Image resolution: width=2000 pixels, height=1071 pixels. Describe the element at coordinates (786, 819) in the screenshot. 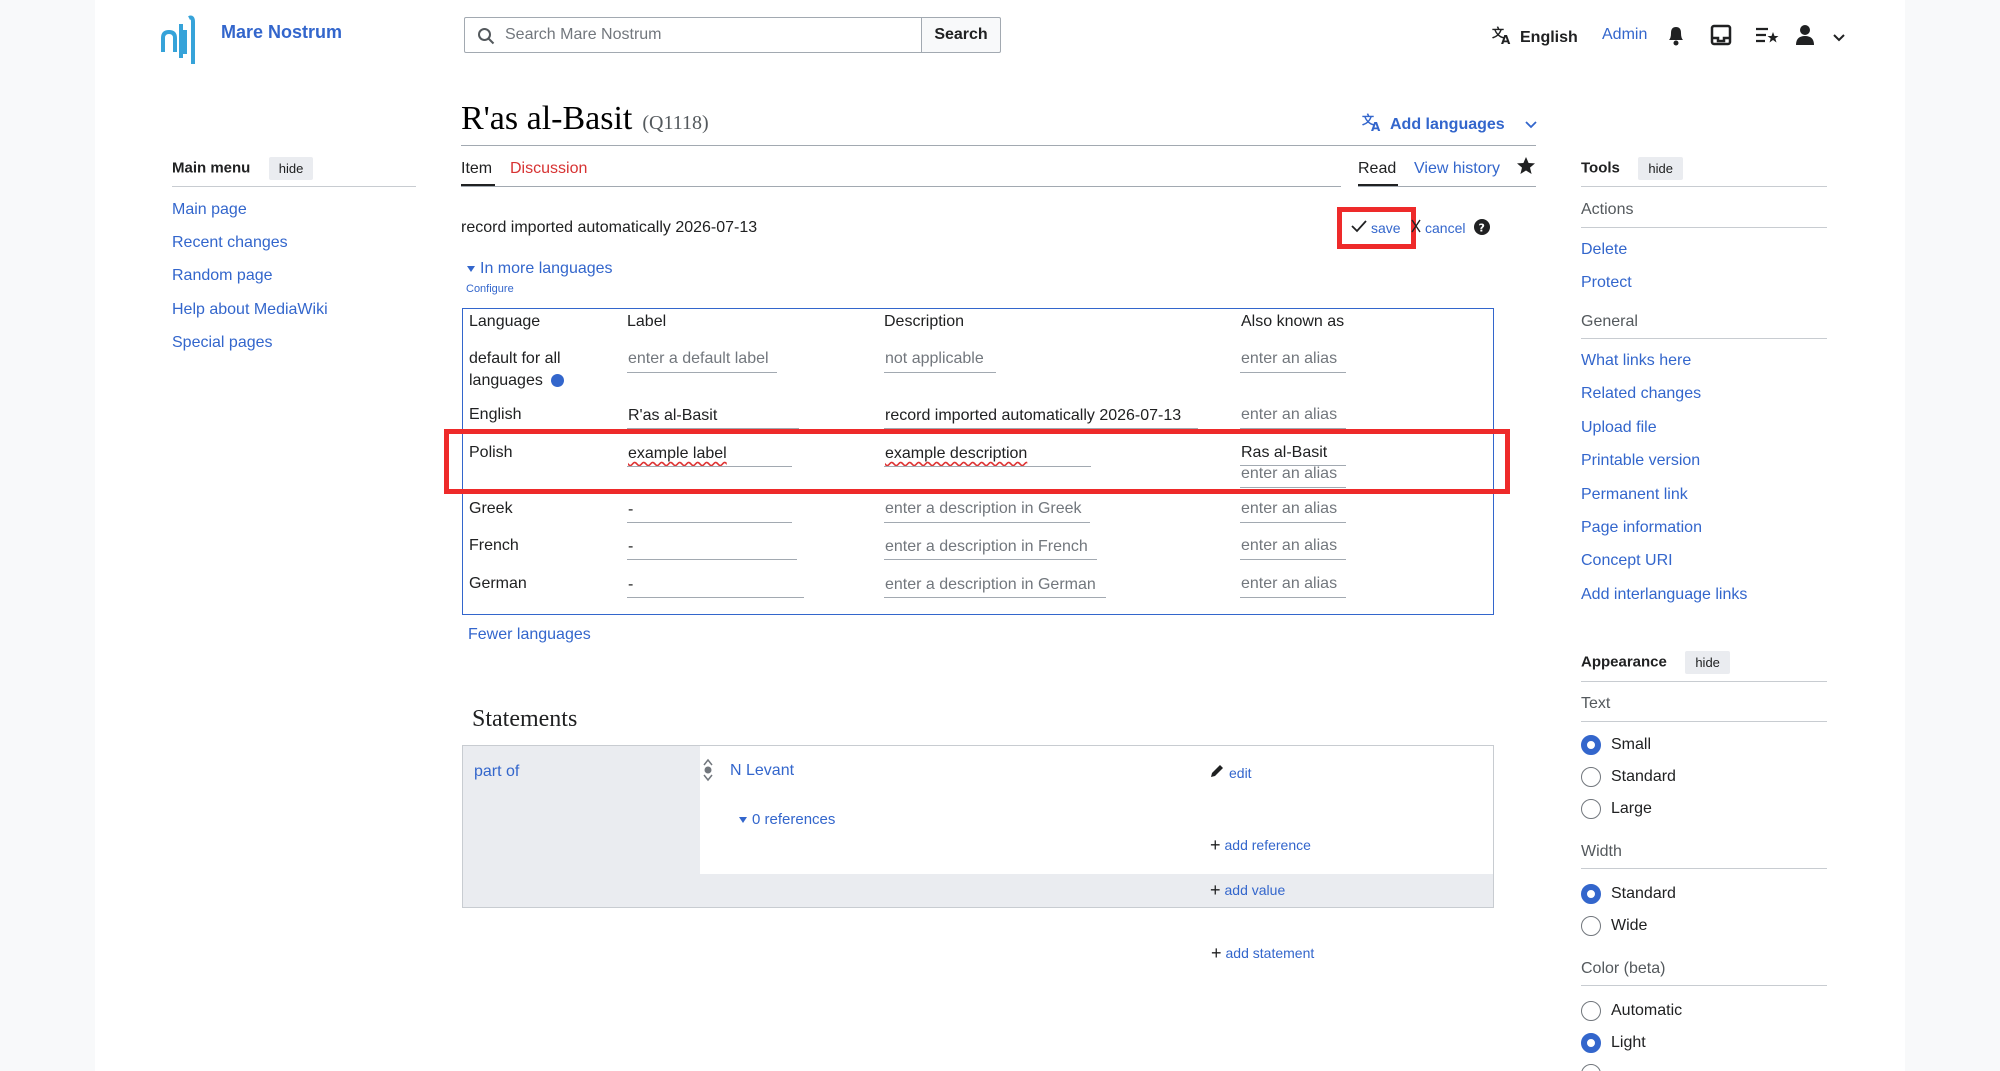

I see `references-toggle: 0 references` at that location.